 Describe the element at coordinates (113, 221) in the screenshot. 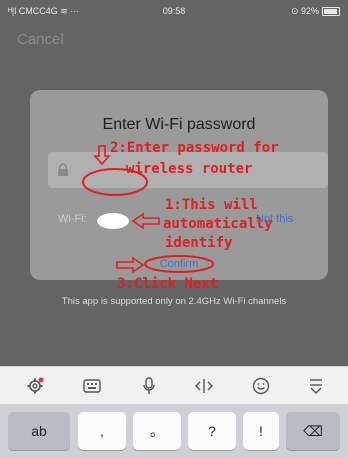

I see `wifi-name-mask` at that location.